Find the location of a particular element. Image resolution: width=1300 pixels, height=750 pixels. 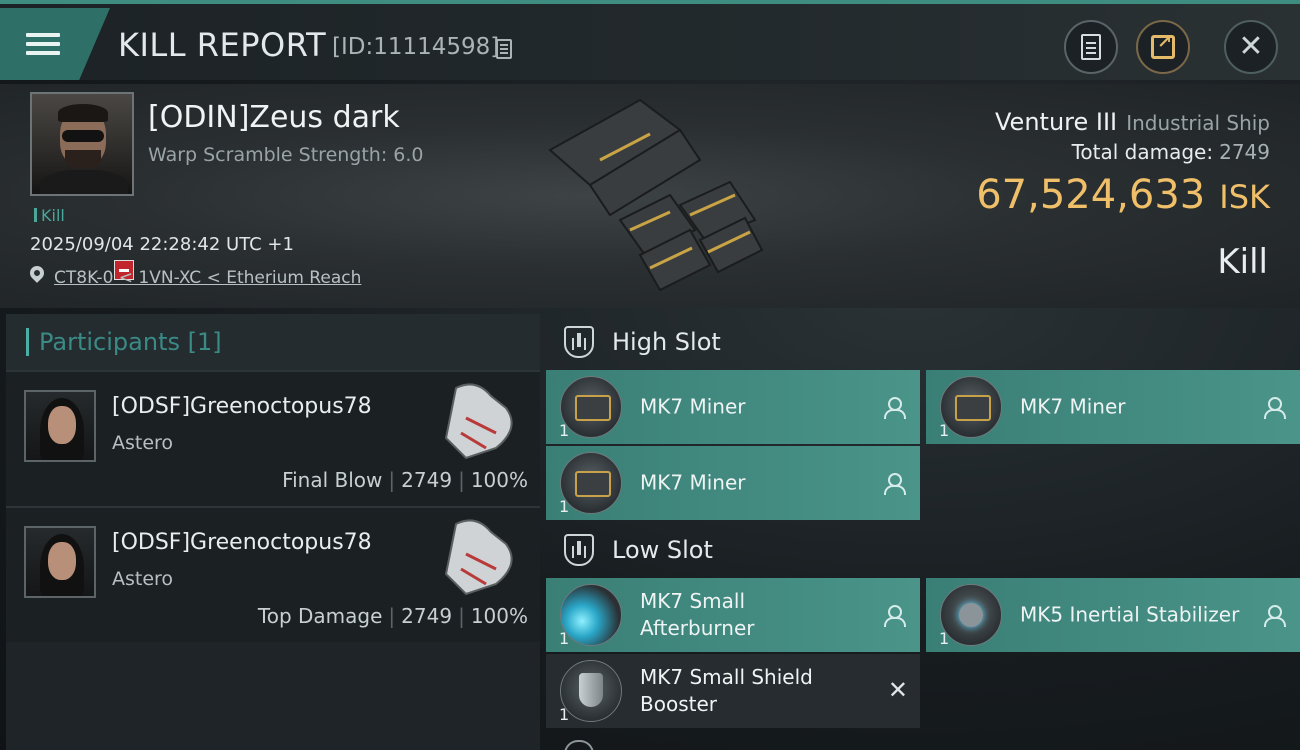

participant-stat-label: Top Damage is located at coordinates (320, 616).